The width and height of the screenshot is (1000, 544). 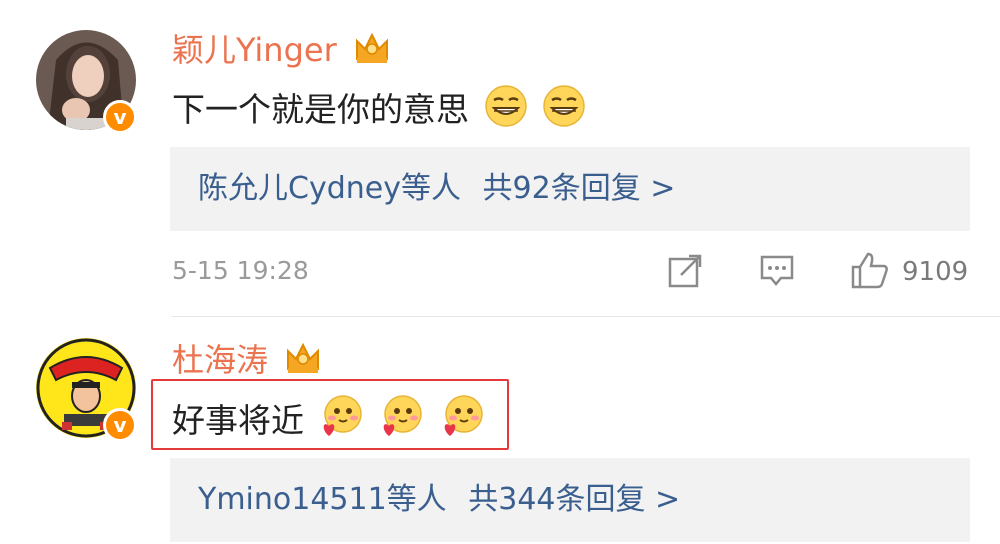 I want to click on reply-count-link: 共344条回复 >, so click(x=574, y=499).